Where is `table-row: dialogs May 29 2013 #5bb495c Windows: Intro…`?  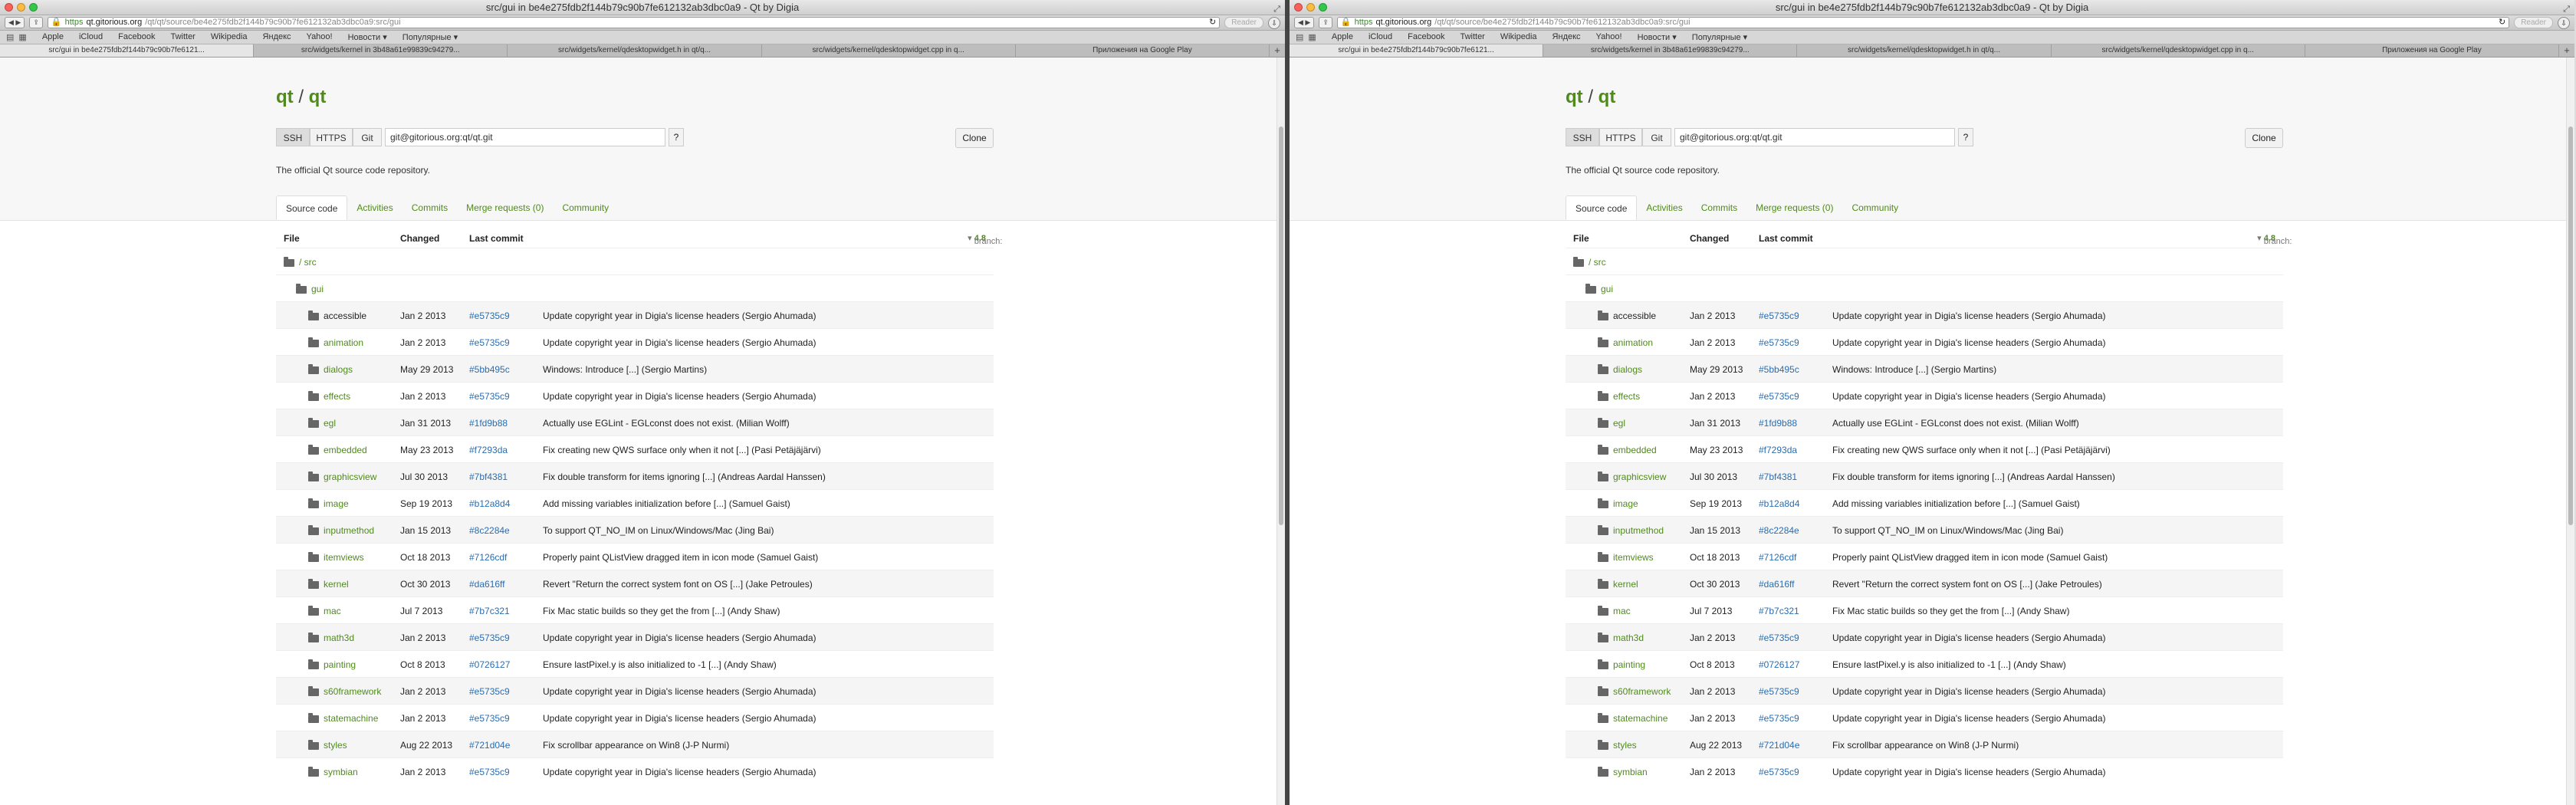 table-row: dialogs May 29 2013 #5bb495c Windows: Intro… is located at coordinates (1925, 369).